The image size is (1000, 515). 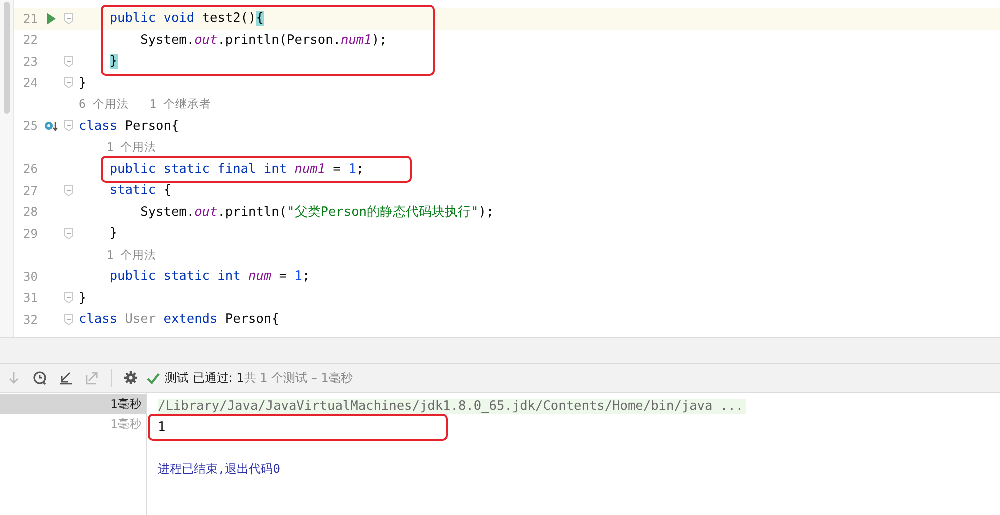 What do you see at coordinates (317, 212) in the screenshot?
I see `code-line: System.out.println("父类Person的静态代码块执行");` at bounding box center [317, 212].